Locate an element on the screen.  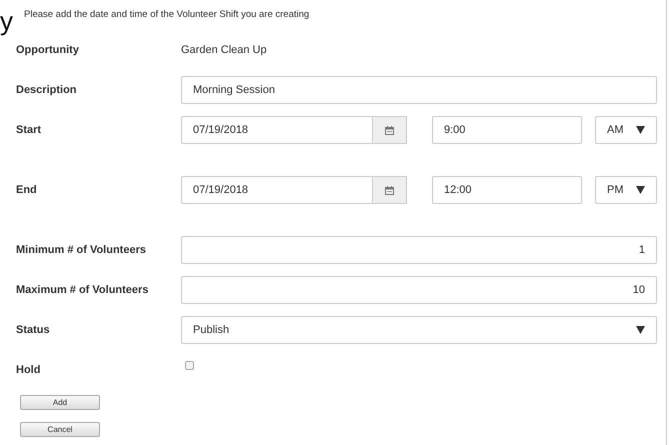
field-label: Start is located at coordinates (28, 130).